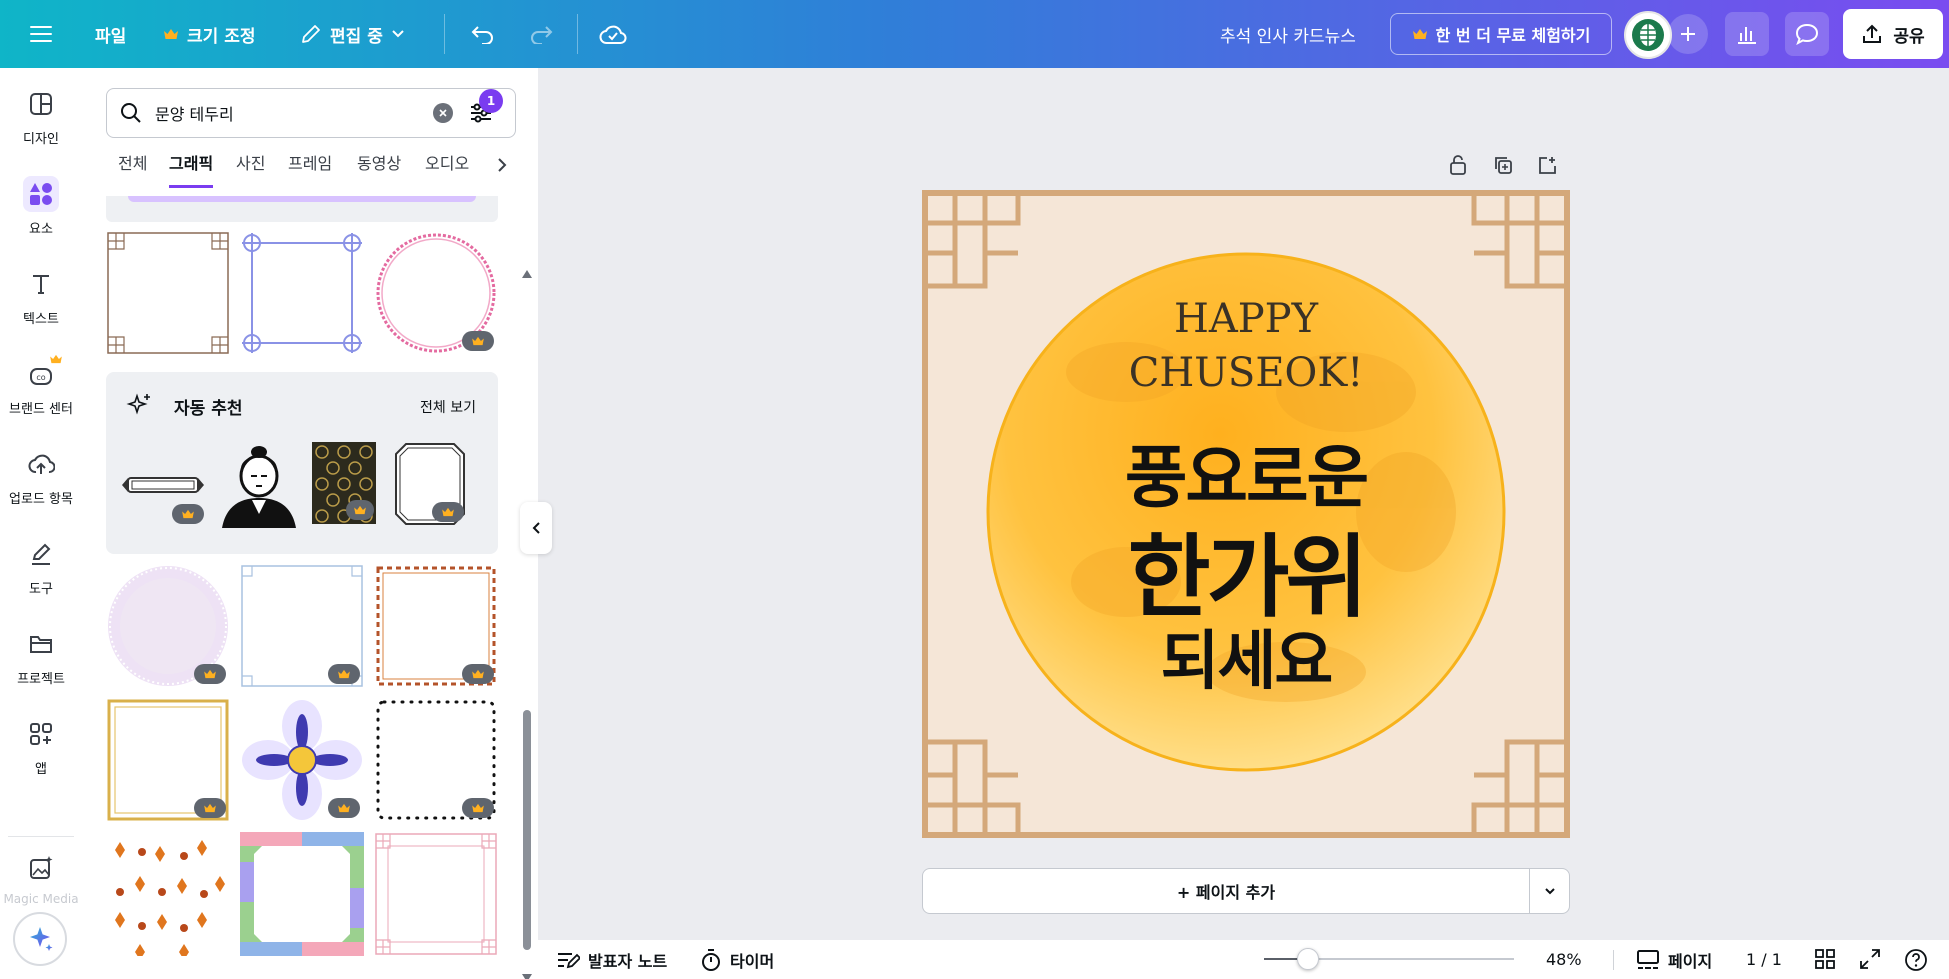 The image size is (1949, 979). I want to click on magic-media-icon, so click(41, 867).